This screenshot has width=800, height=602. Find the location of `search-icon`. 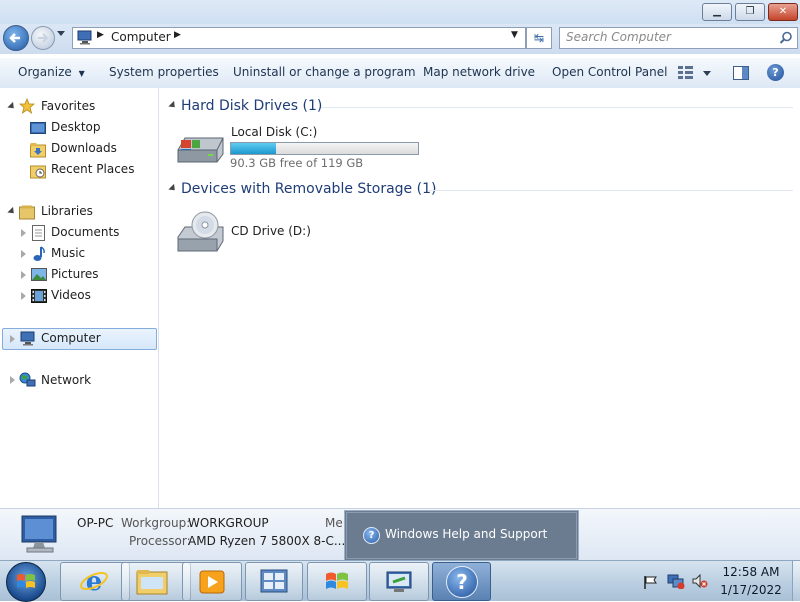

search-icon is located at coordinates (786, 38).